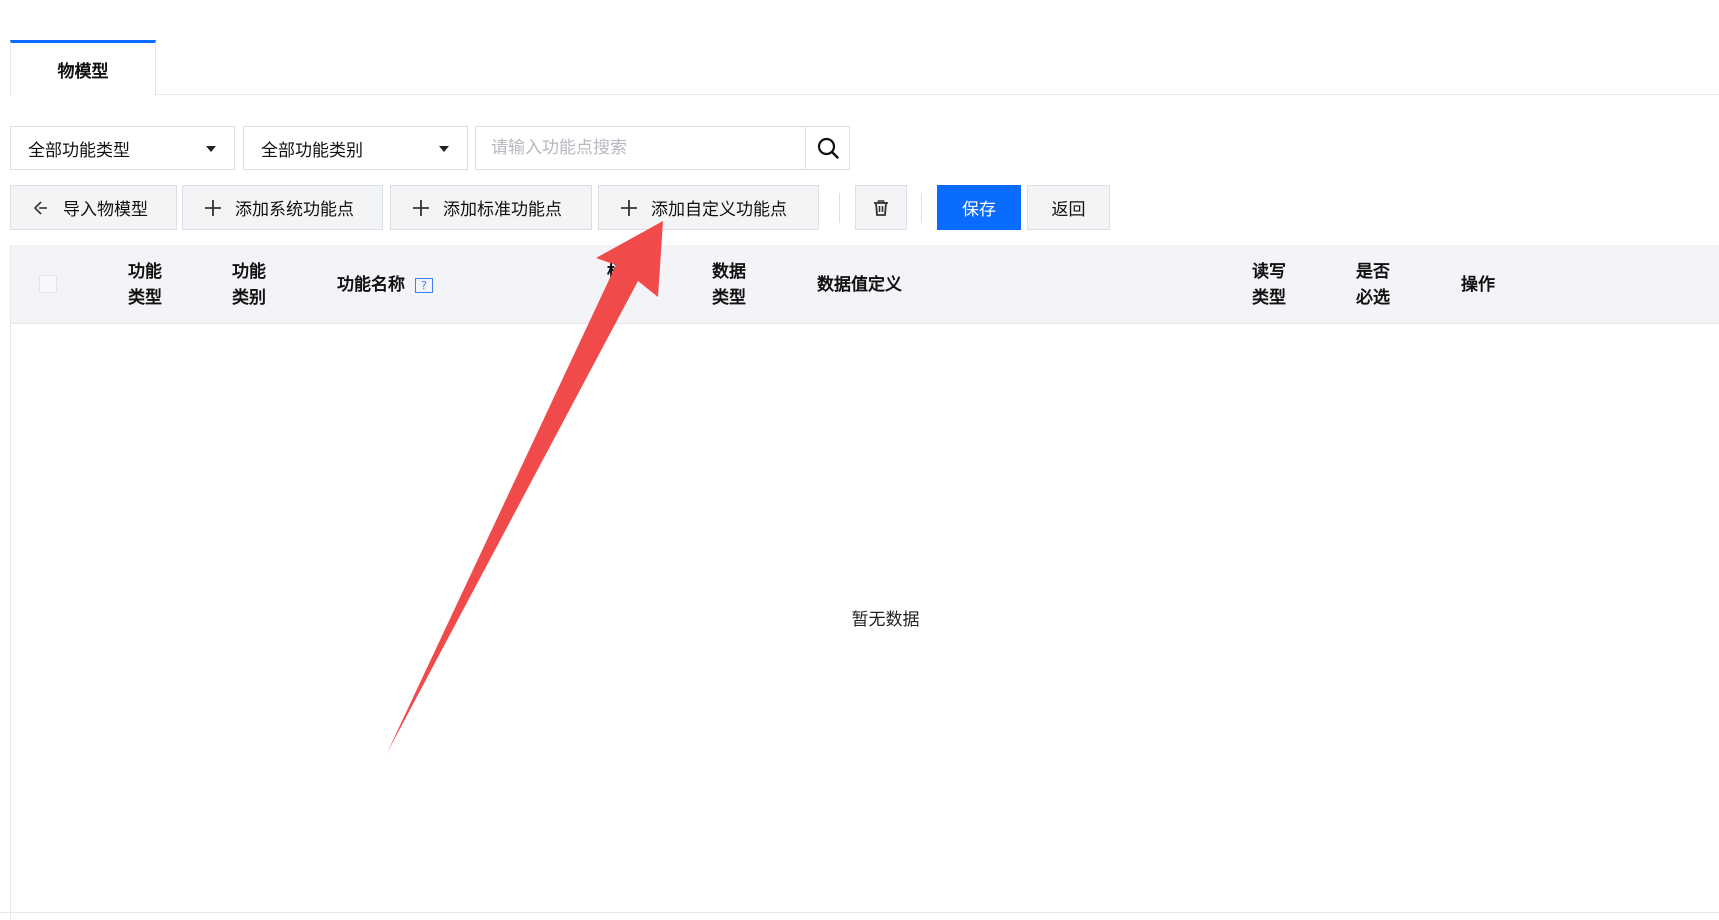 The image size is (1719, 920). What do you see at coordinates (732, 285) in the screenshot?
I see `column-header-data-type: 数据类型` at bounding box center [732, 285].